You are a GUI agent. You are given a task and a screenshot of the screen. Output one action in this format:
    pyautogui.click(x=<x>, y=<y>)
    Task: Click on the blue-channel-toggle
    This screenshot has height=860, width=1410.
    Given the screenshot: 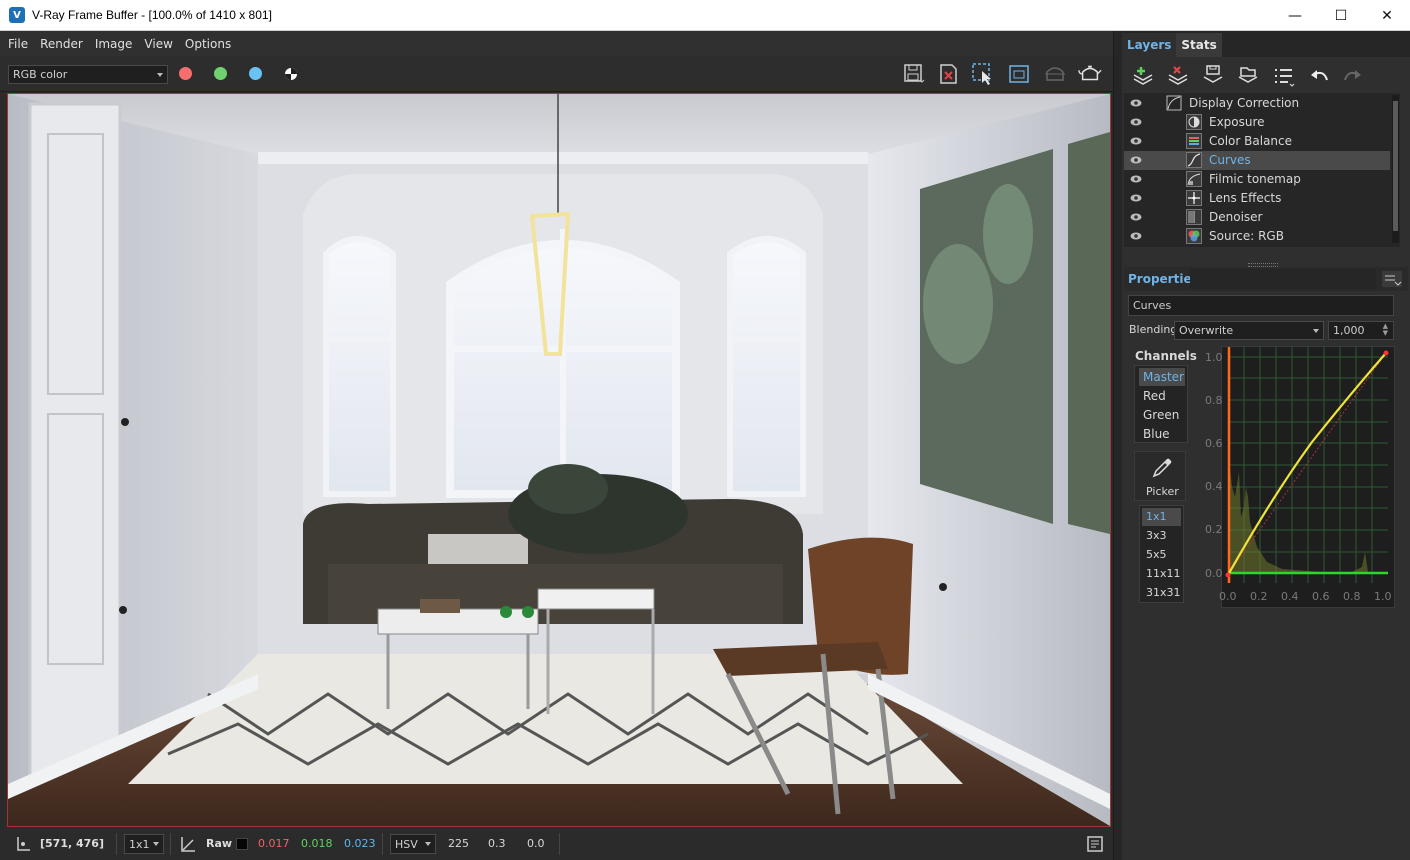 What is the action you would take?
    pyautogui.click(x=255, y=73)
    